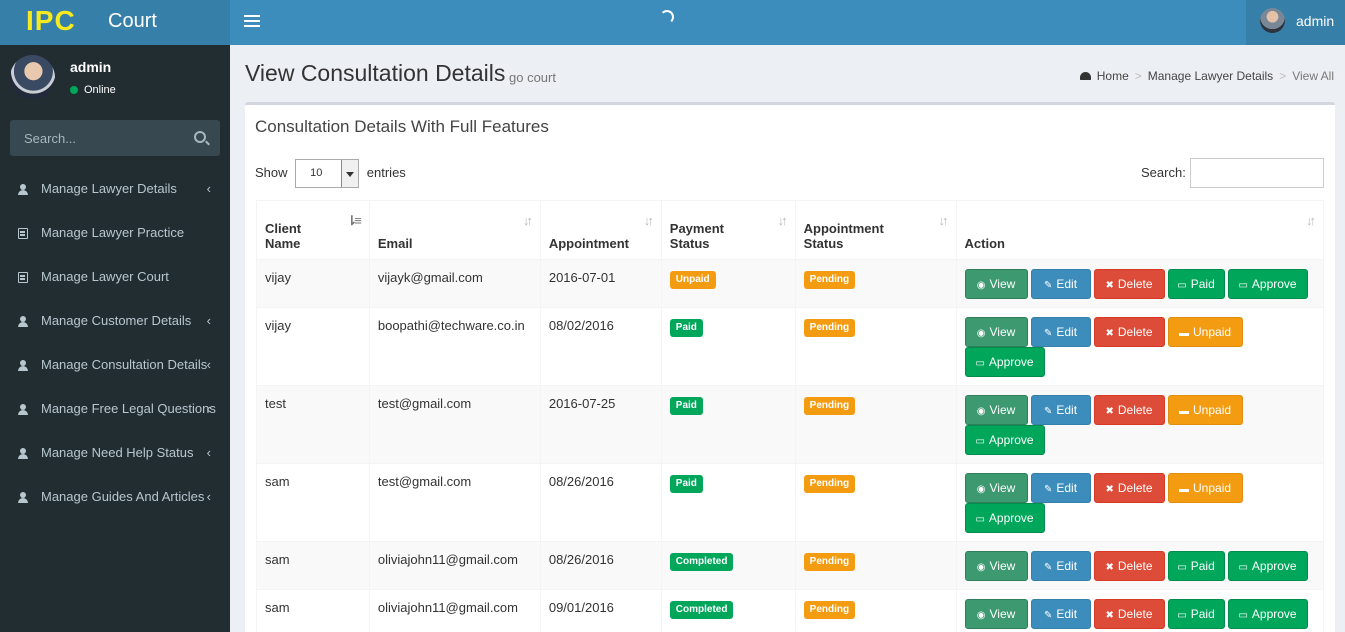 This screenshot has width=1345, height=632. What do you see at coordinates (1048, 489) in the screenshot?
I see `edit-icon: ✎` at bounding box center [1048, 489].